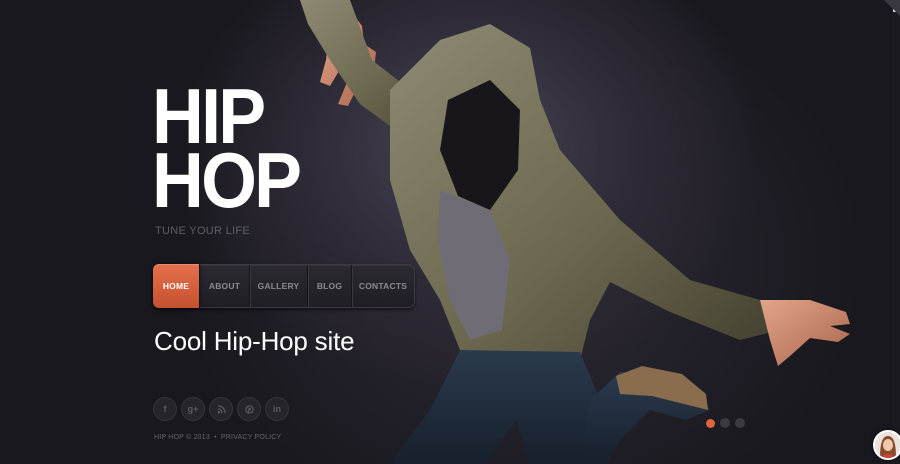  What do you see at coordinates (249, 409) in the screenshot?
I see `pinterest-icon` at bounding box center [249, 409].